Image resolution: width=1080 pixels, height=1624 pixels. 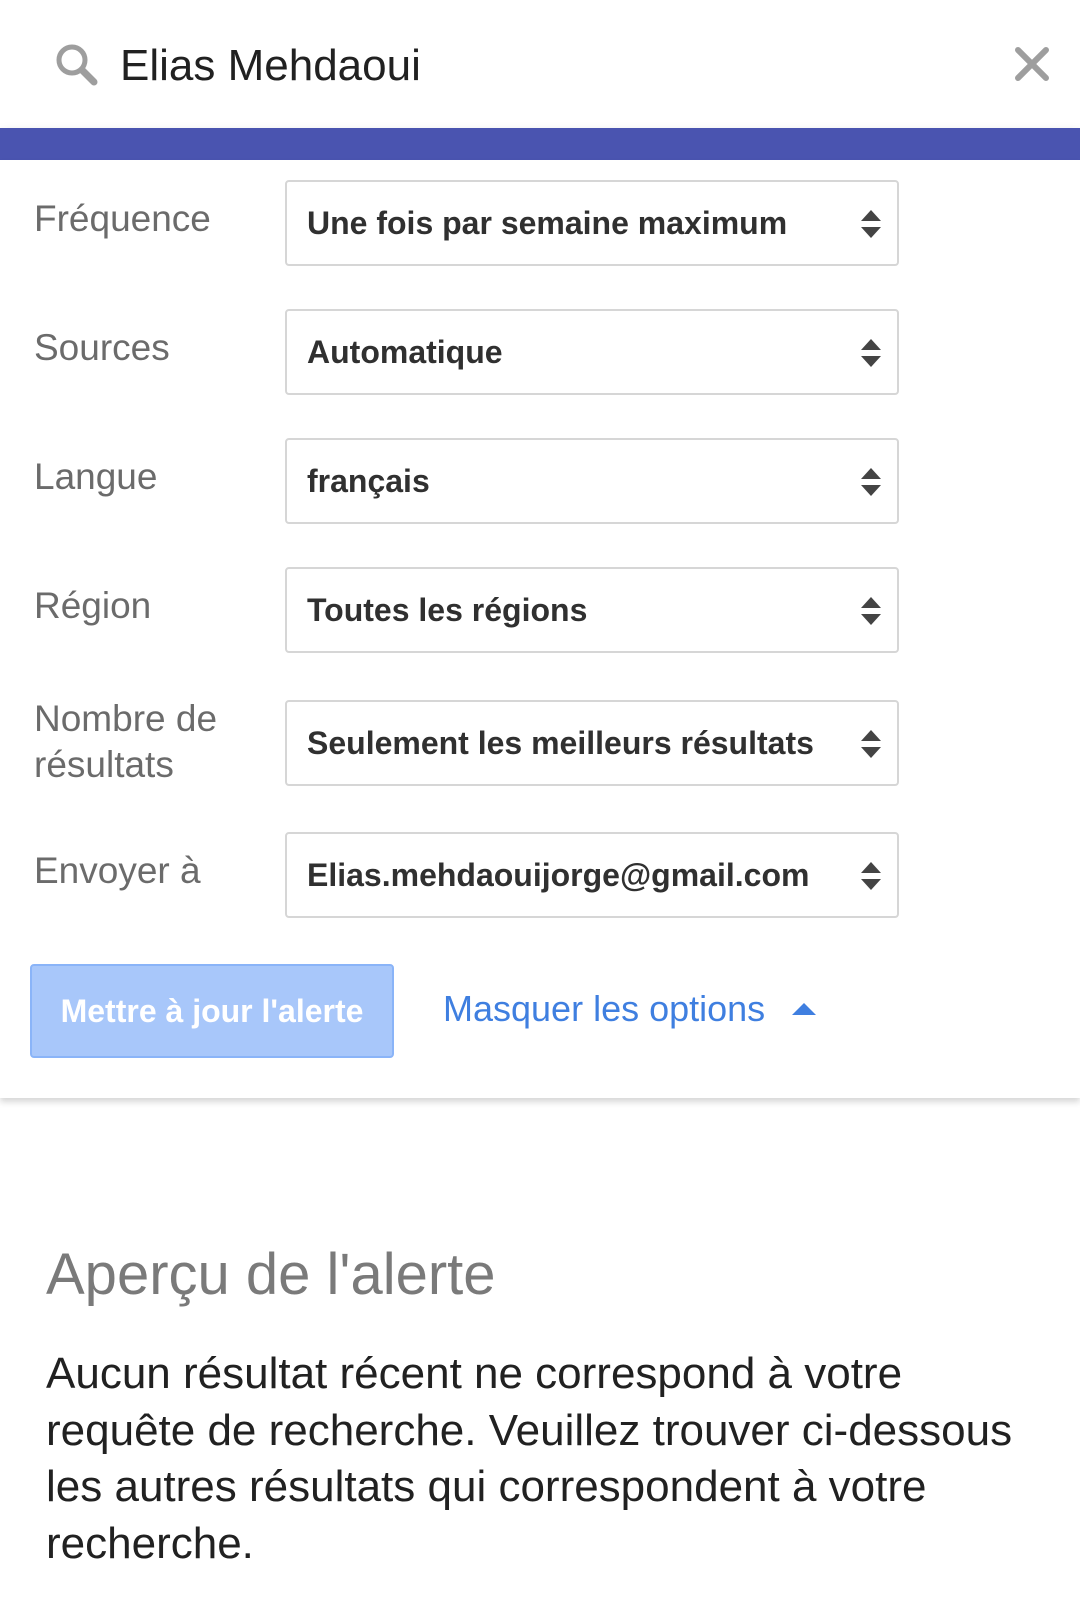 I want to click on hide-options-link: Masquer les options, so click(x=604, y=1009).